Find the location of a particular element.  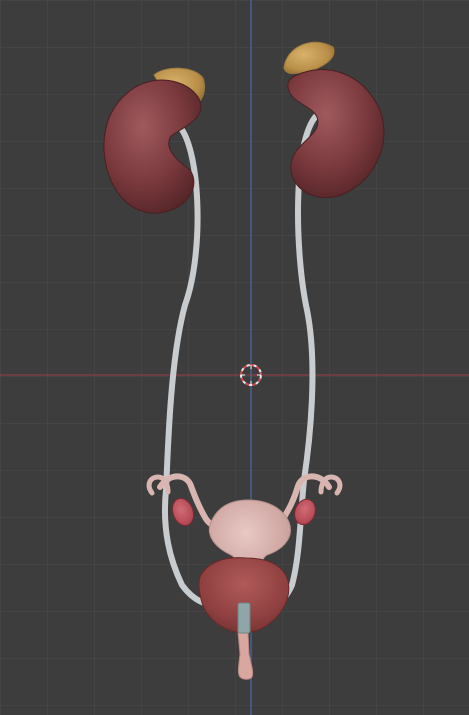

selection-marker is located at coordinates (244, 618).